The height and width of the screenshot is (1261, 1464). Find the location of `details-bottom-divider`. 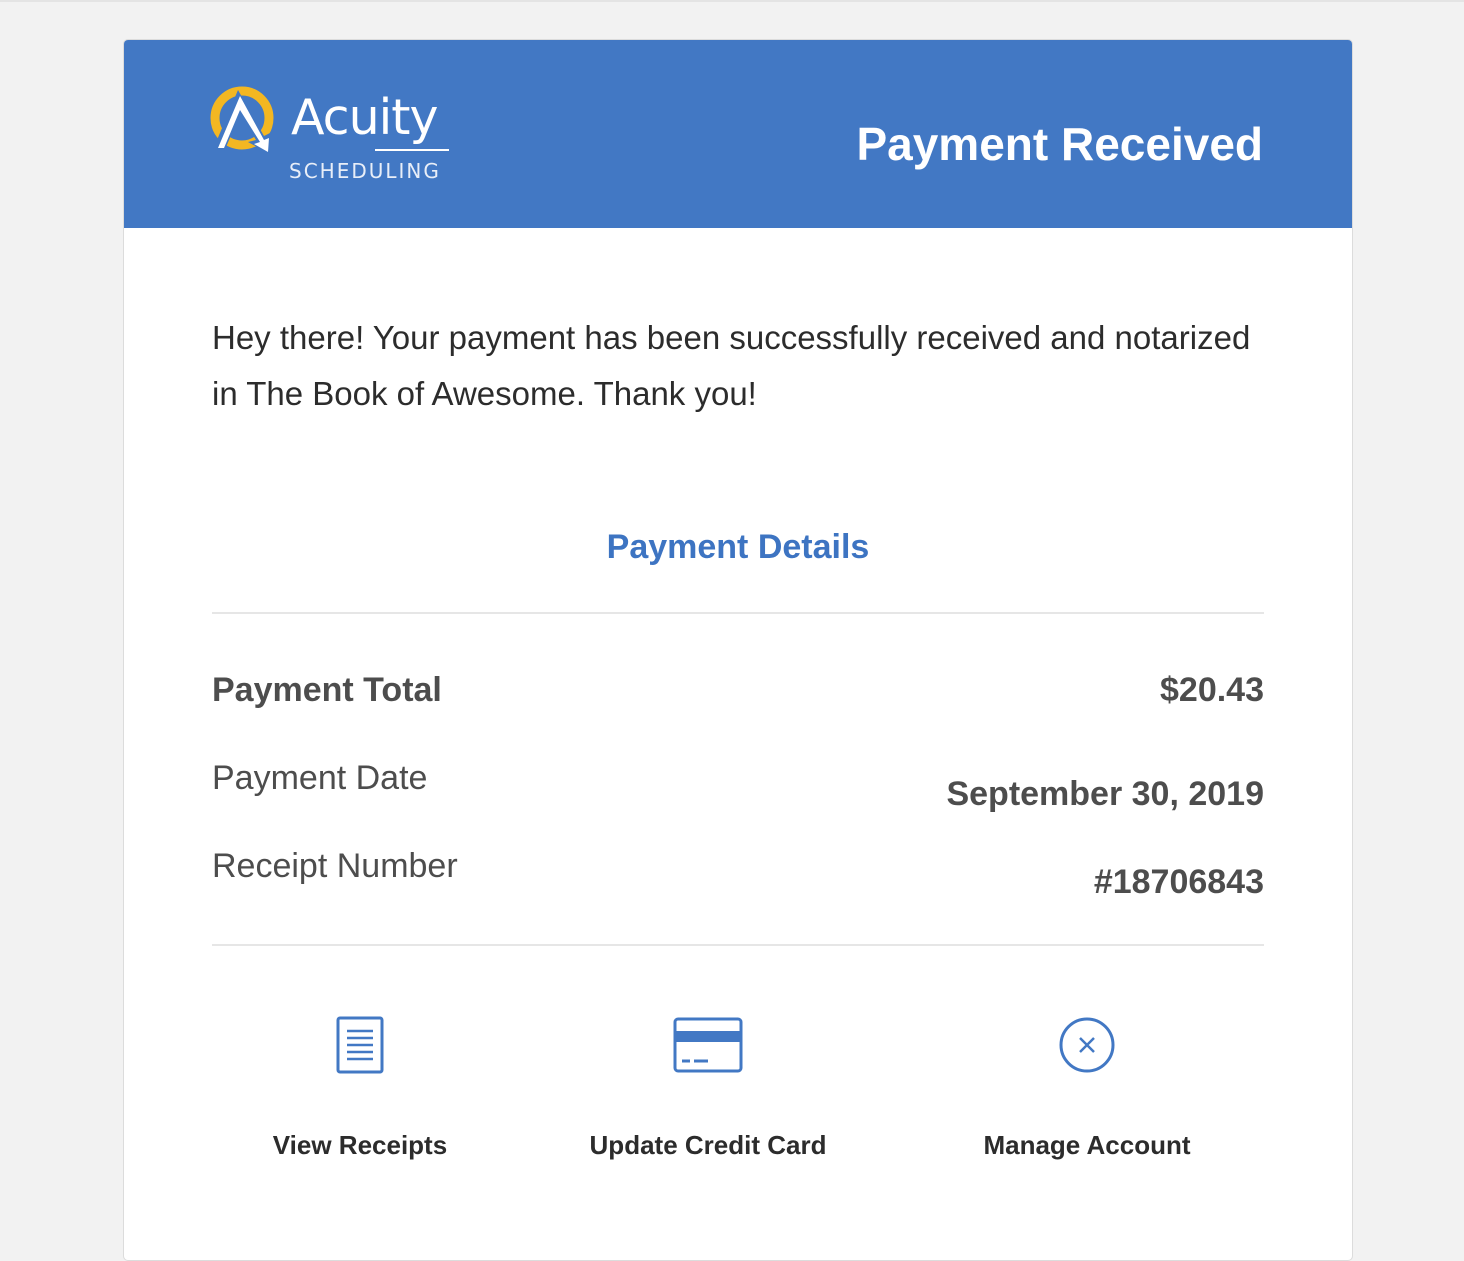

details-bottom-divider is located at coordinates (738, 945).